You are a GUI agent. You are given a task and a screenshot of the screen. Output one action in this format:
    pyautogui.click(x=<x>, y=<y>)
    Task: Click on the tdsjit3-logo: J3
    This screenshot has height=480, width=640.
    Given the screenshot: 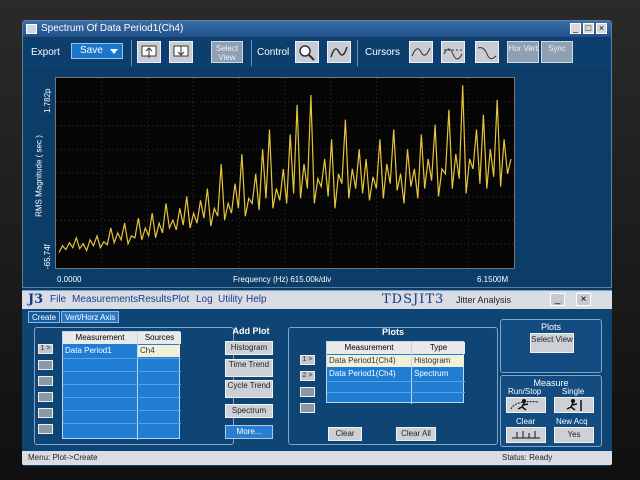 What is the action you would take?
    pyautogui.click(x=36, y=299)
    